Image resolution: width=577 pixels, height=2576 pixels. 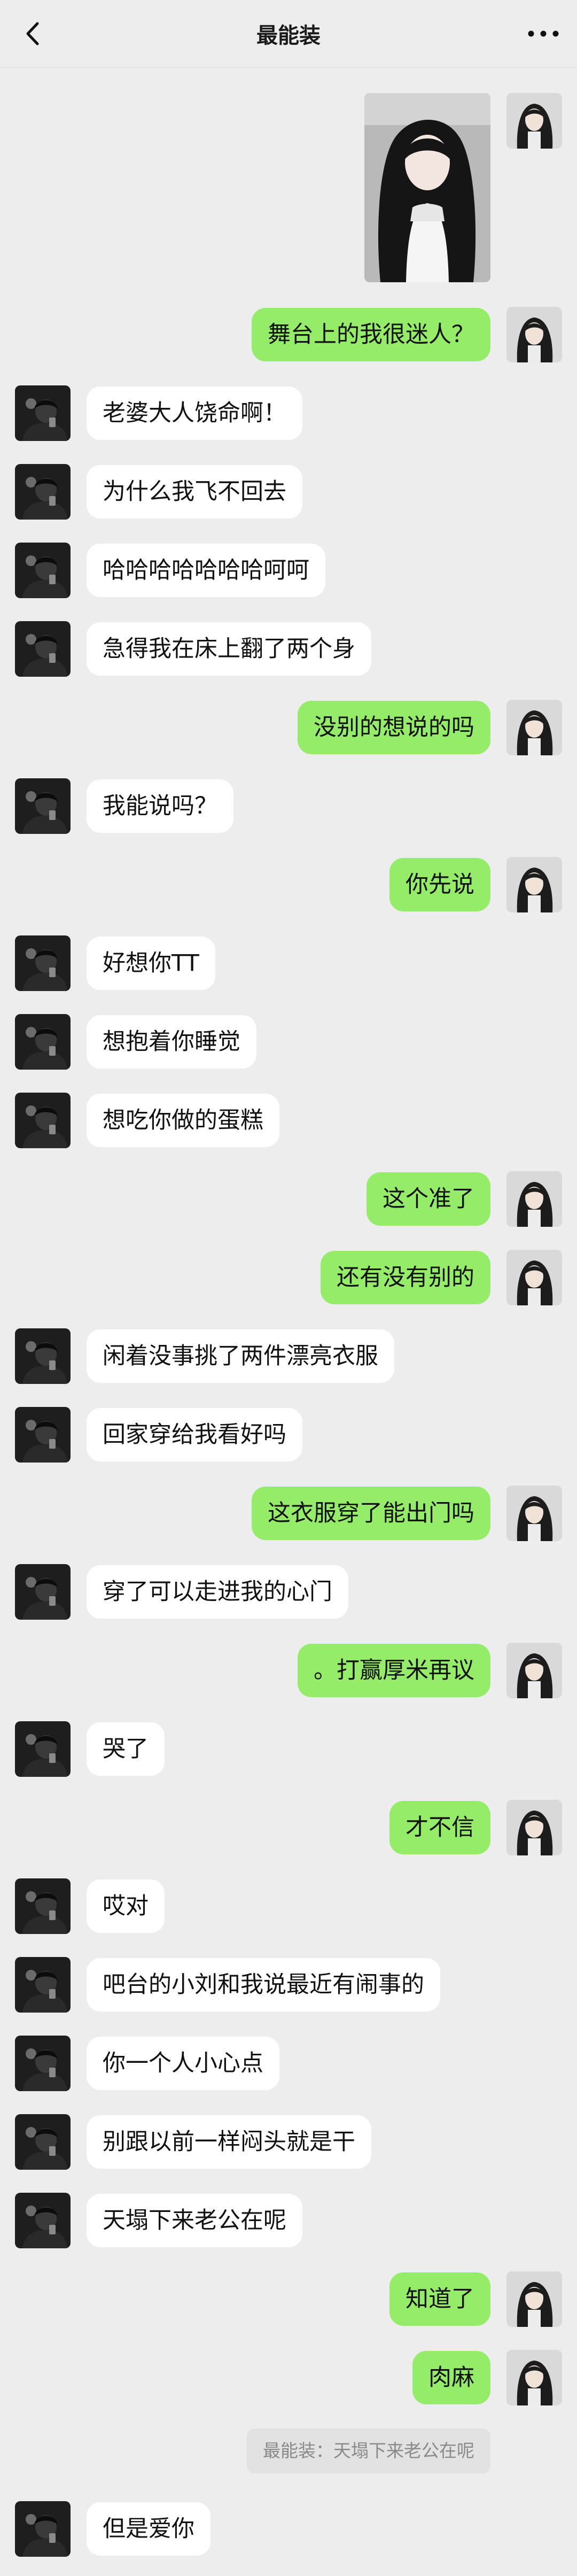 What do you see at coordinates (194, 413) in the screenshot?
I see `message-bubble: 老婆大人饶命啊！` at bounding box center [194, 413].